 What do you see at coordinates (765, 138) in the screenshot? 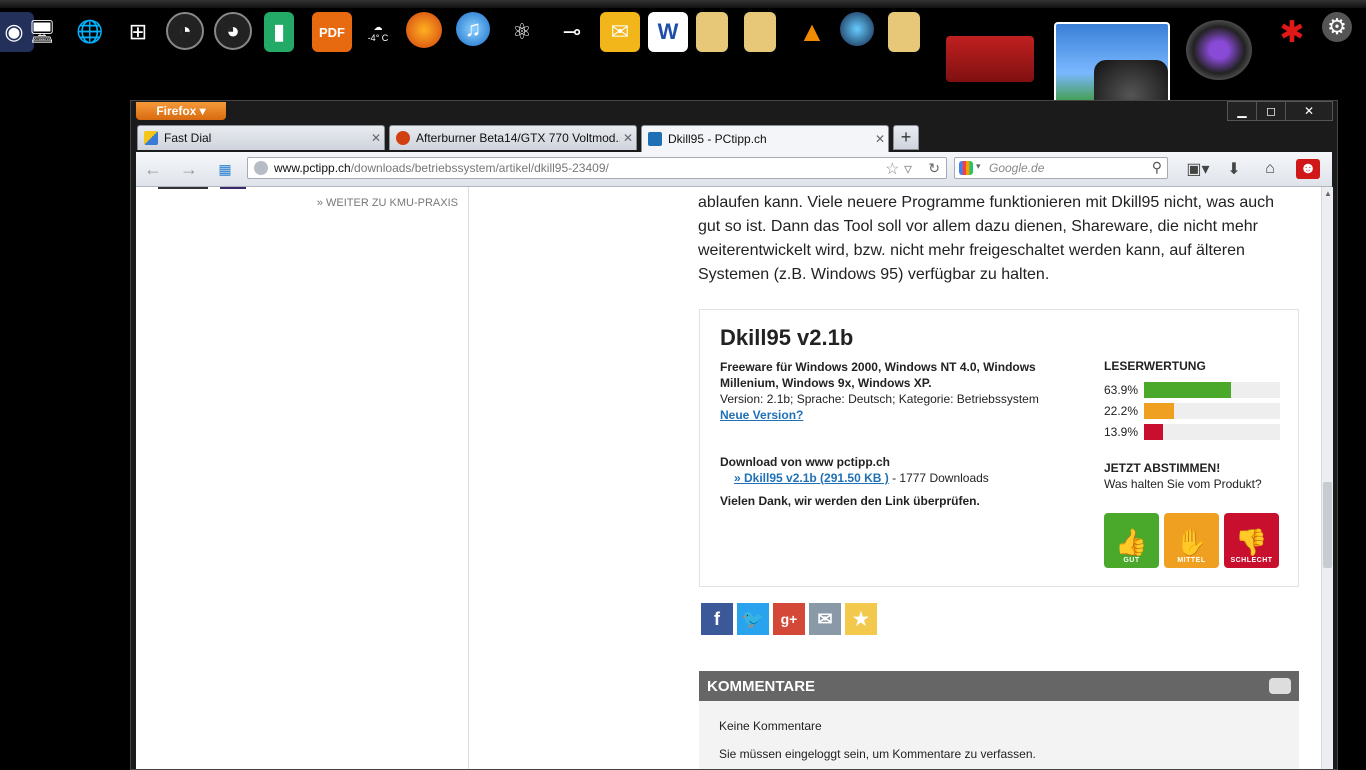
I see `tab-dkill95: Dkill95 - PCtipp.ch ✕` at bounding box center [765, 138].